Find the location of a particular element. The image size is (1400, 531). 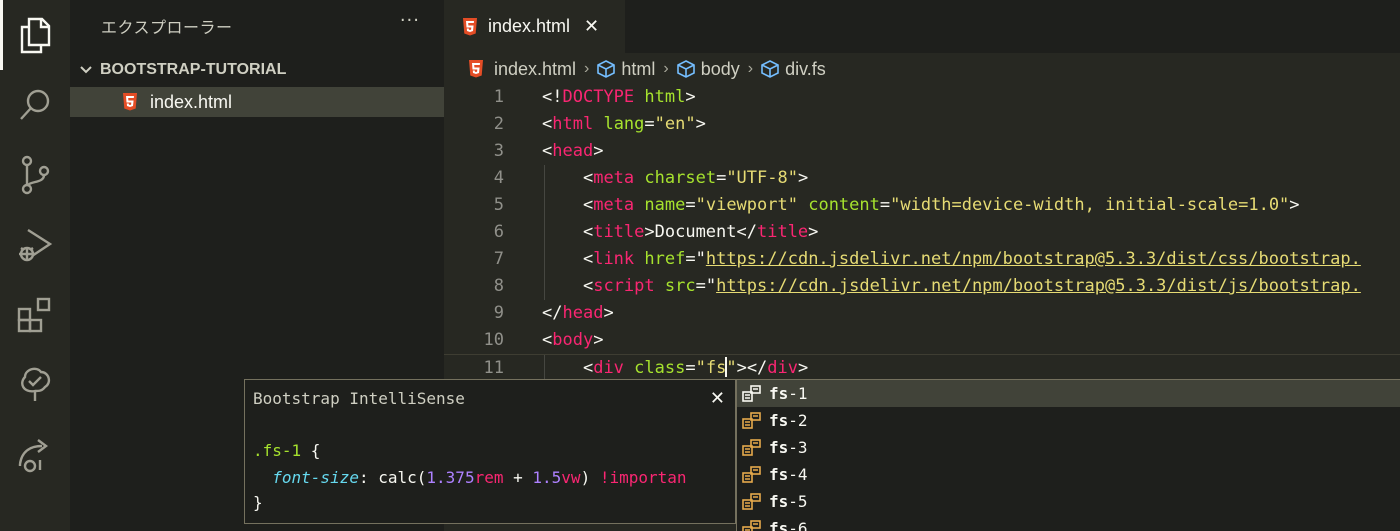

breadcrumb-item: html is located at coordinates (638, 69).